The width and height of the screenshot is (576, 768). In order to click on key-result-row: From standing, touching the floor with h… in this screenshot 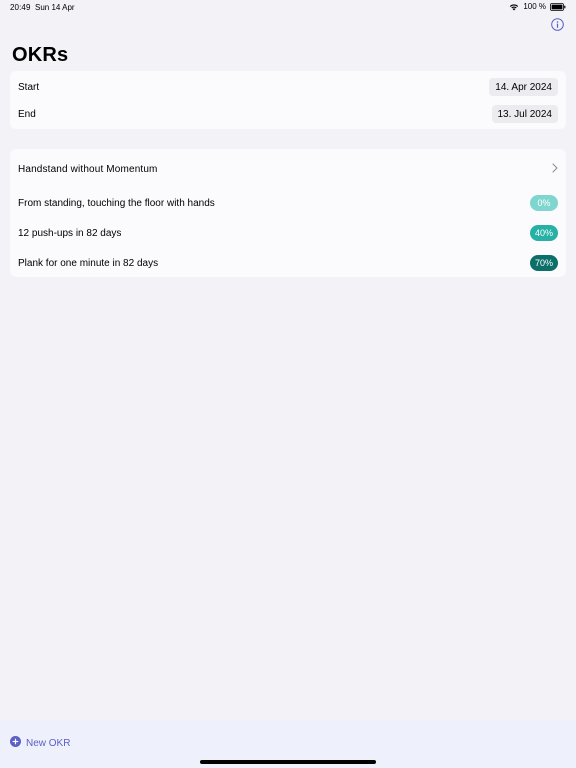, I will do `click(288, 203)`.